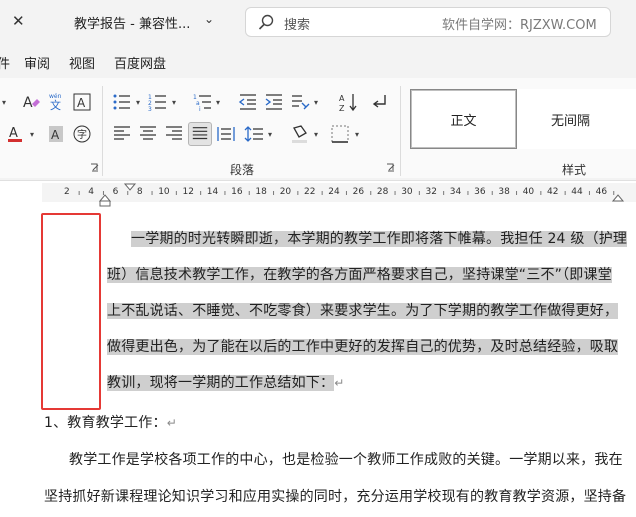 This screenshot has width=636, height=517. Describe the element at coordinates (254, 134) in the screenshot. I see `line-spacing-icon` at that location.